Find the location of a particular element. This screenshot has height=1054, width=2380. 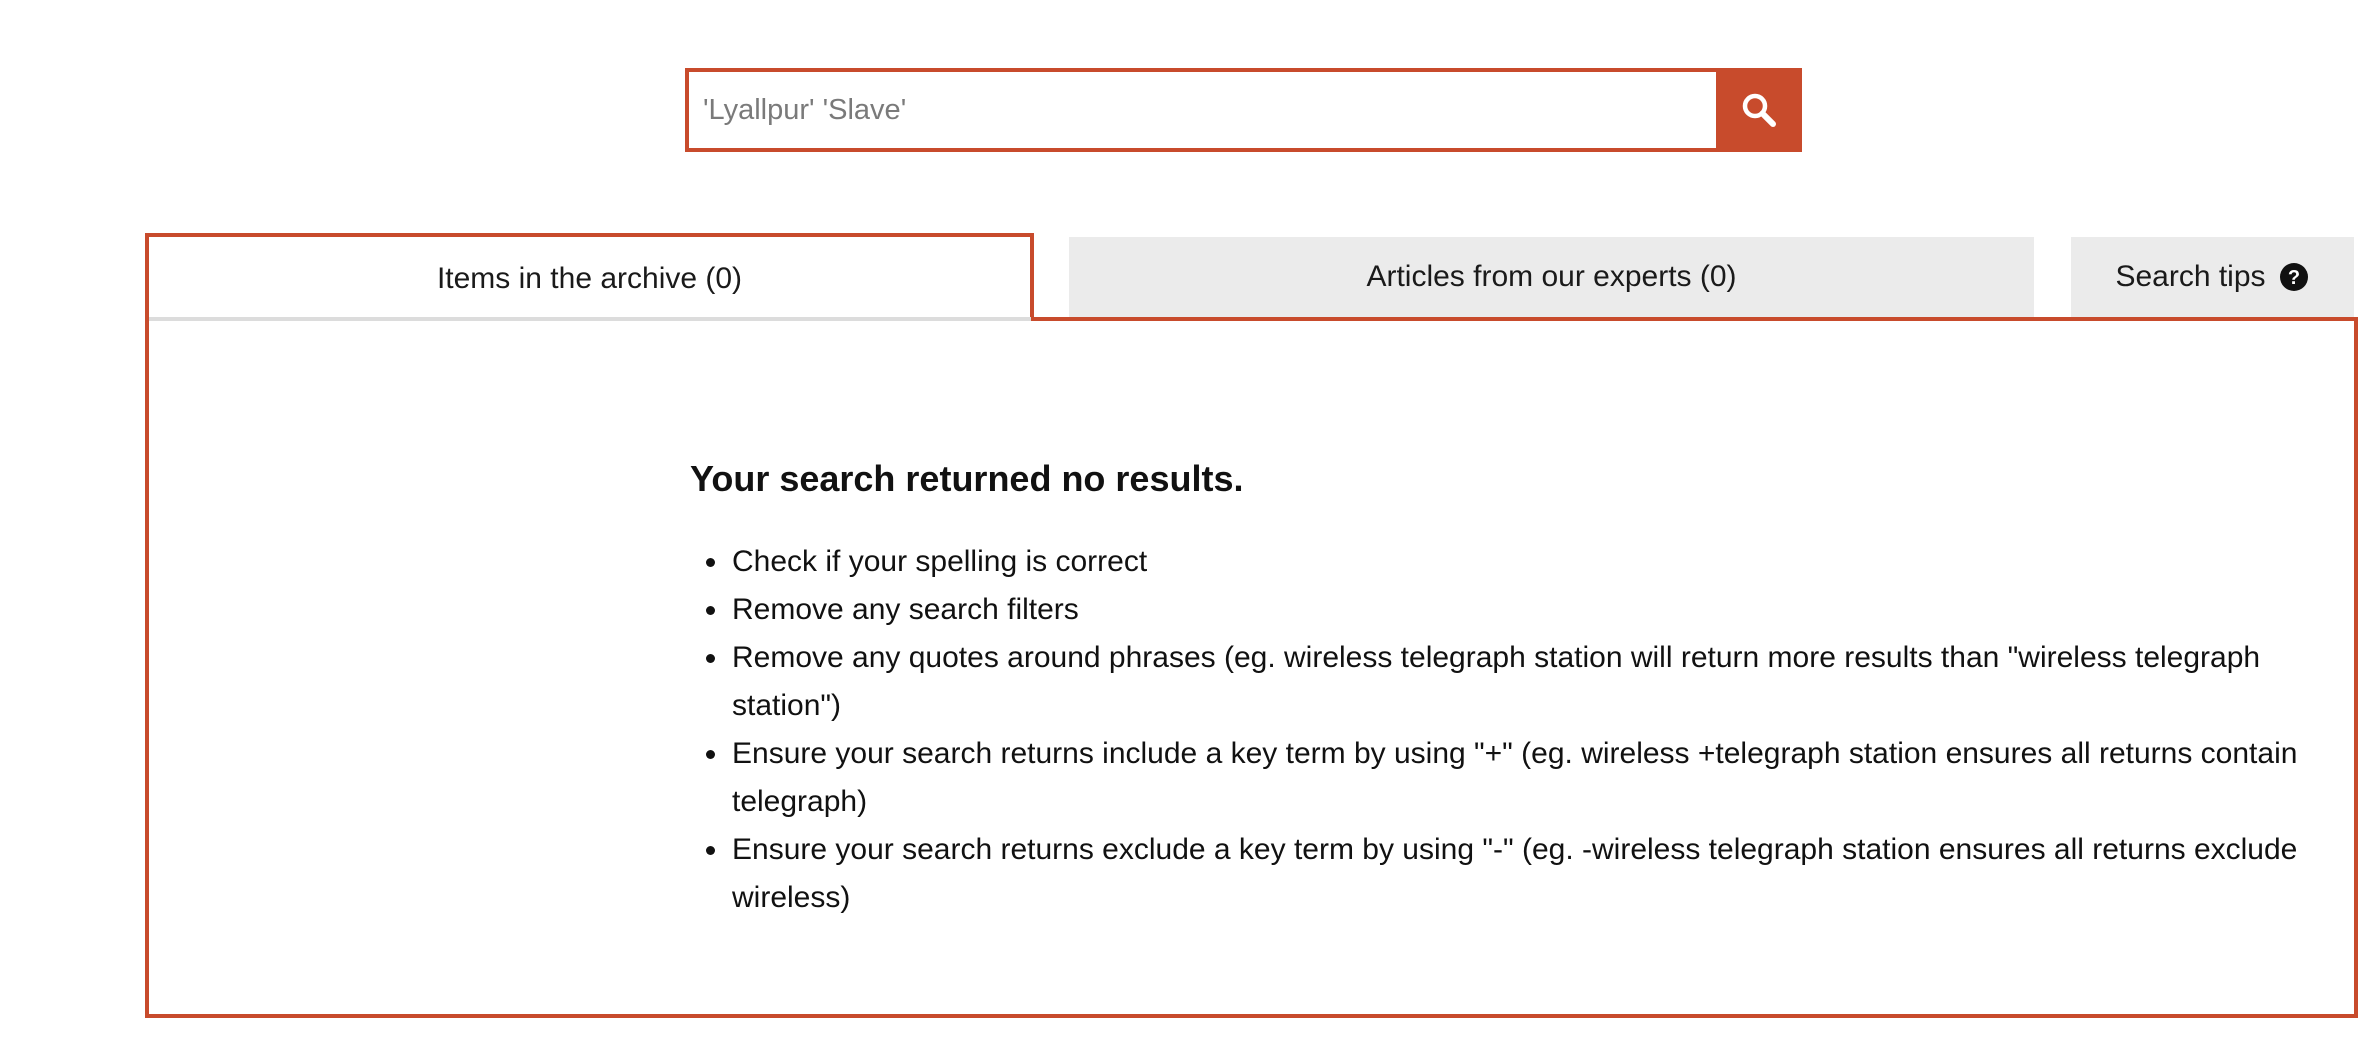

tab-search-tips: Search tips ? is located at coordinates (2212, 277).